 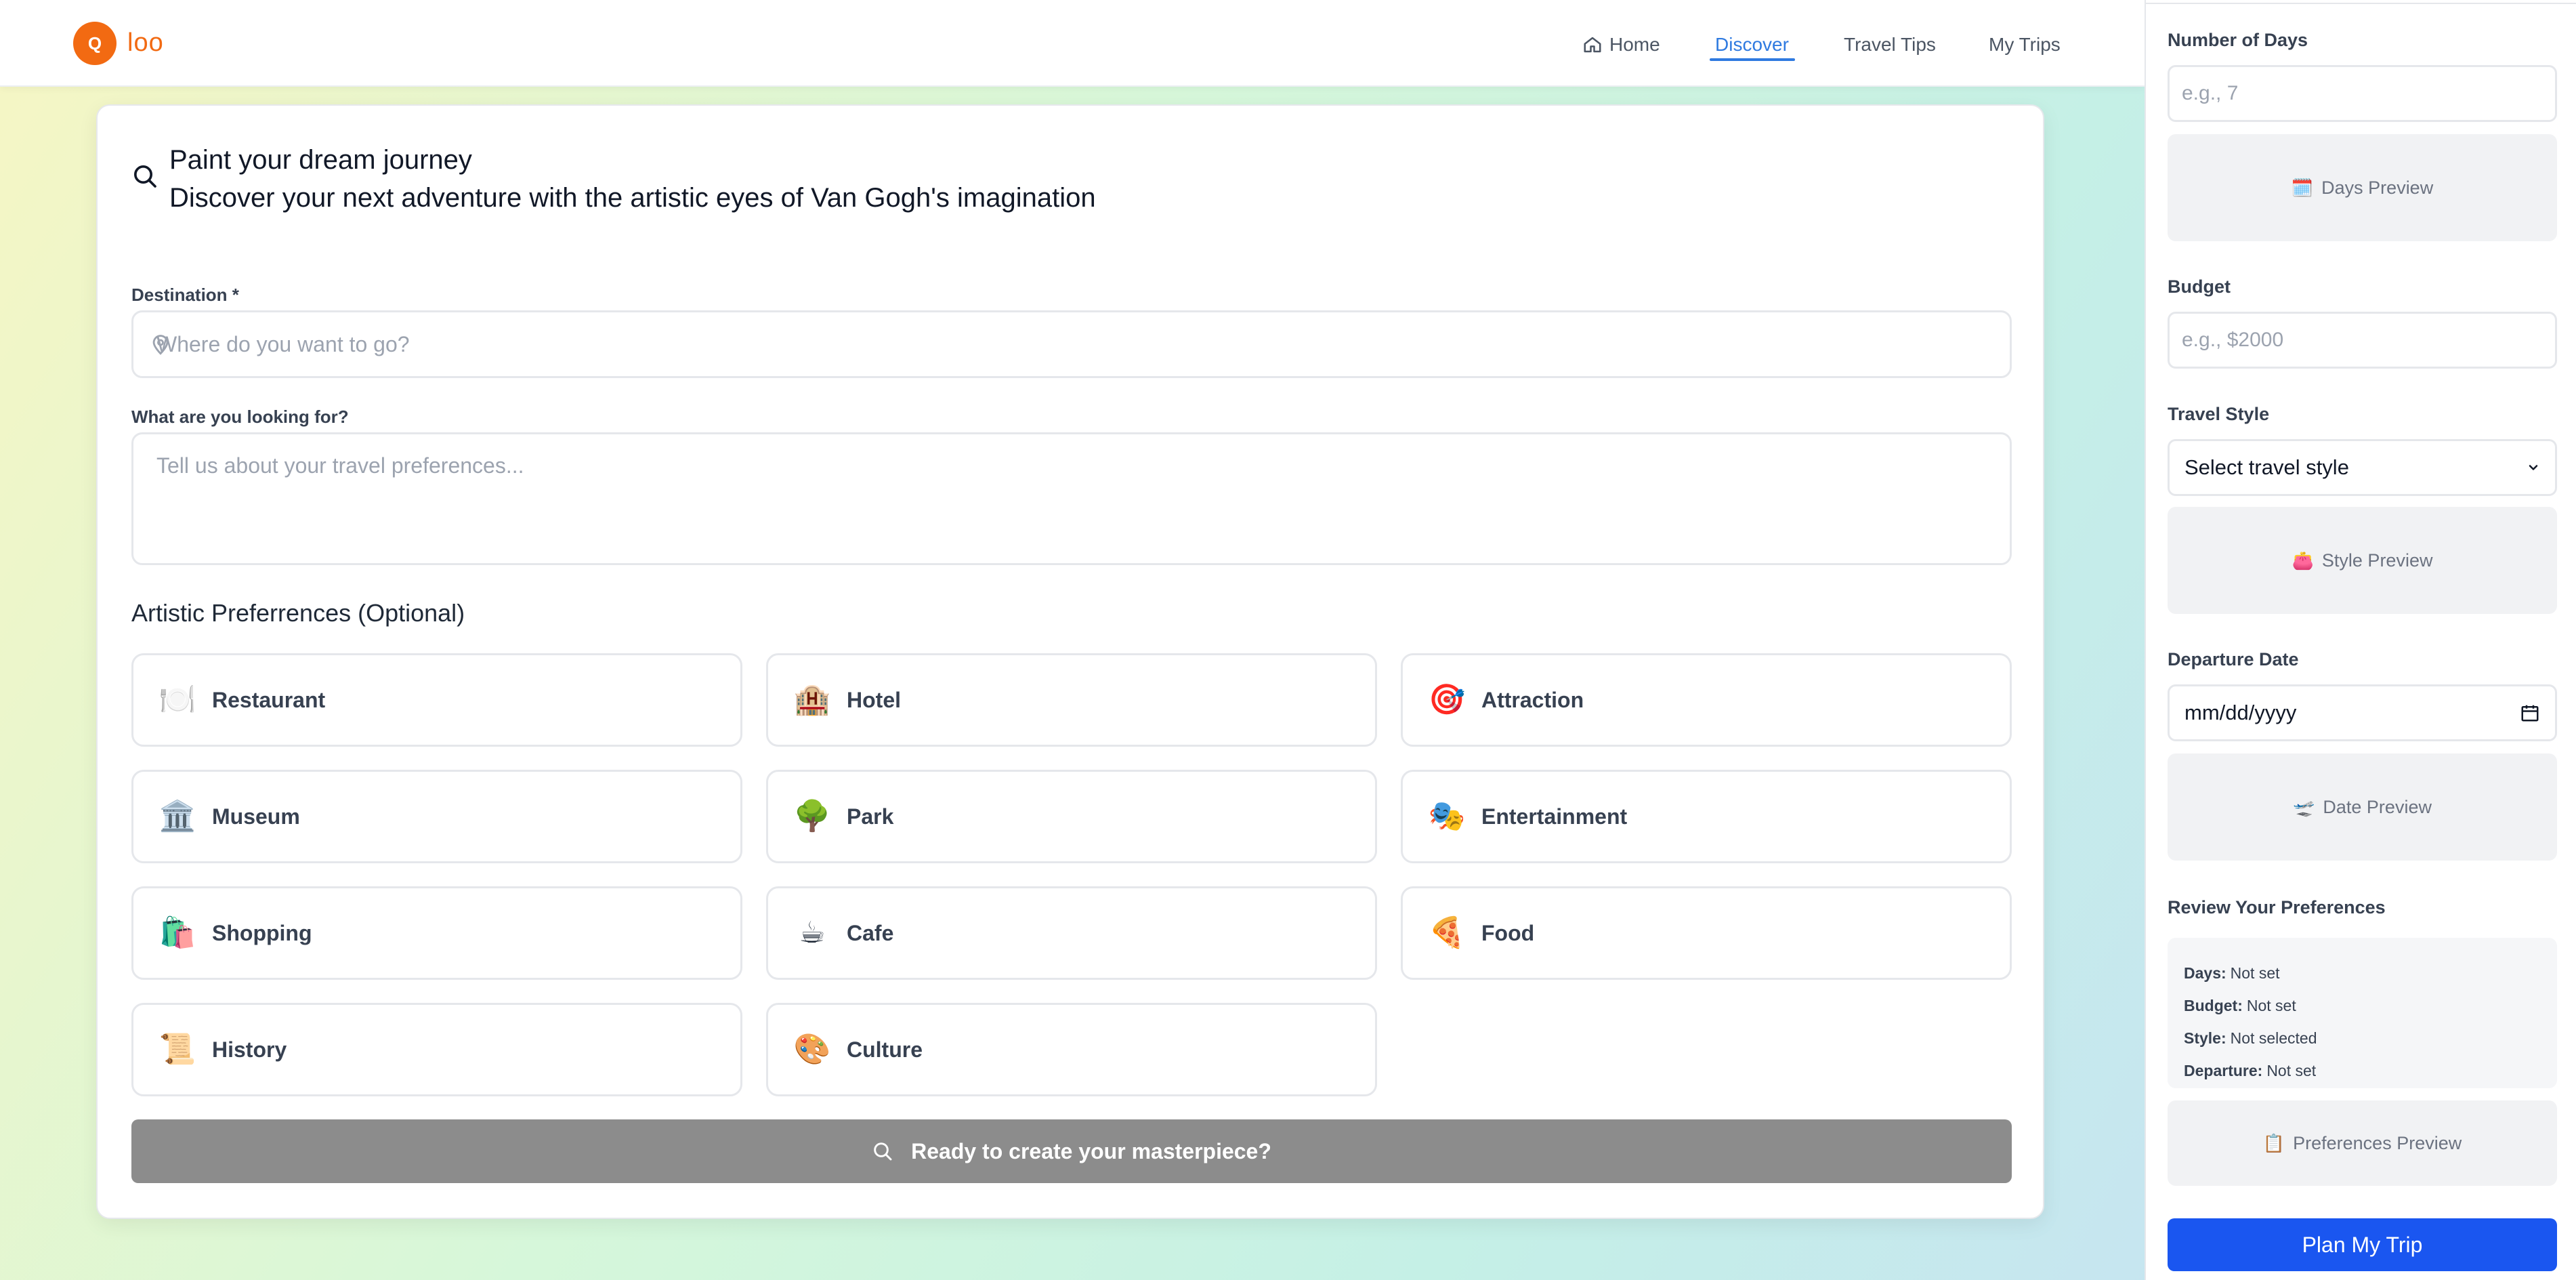 What do you see at coordinates (2304, 806) in the screenshot?
I see `airplane-icon: 🛫` at bounding box center [2304, 806].